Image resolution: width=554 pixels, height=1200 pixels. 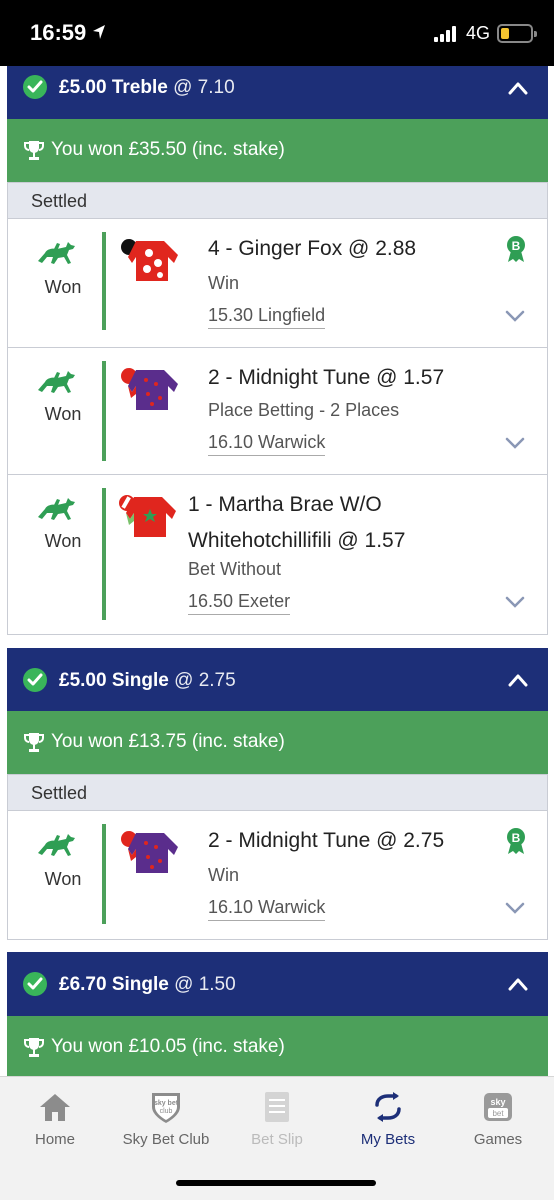 What do you see at coordinates (285, 504) in the screenshot?
I see `selection-name-line1: 1 - Martha Brae W/O` at bounding box center [285, 504].